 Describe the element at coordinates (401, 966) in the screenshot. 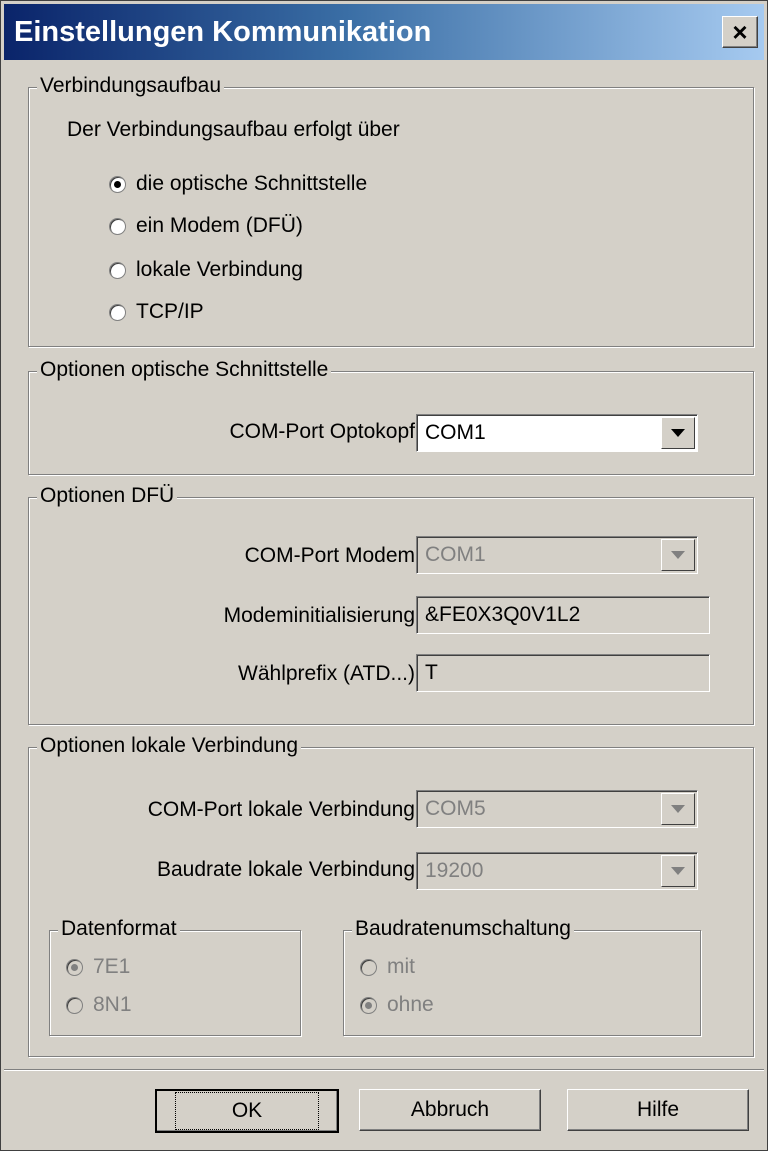

I see `radio-mit-label: mit` at that location.